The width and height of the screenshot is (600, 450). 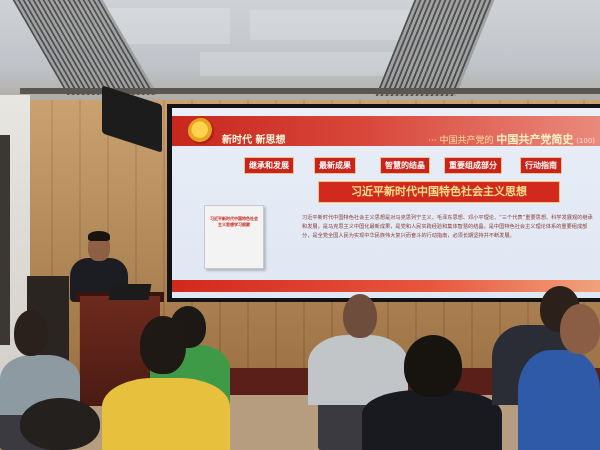 What do you see at coordinates (439, 192) in the screenshot?
I see `slide-title: 习近平新时代中国特色社会主义思想` at bounding box center [439, 192].